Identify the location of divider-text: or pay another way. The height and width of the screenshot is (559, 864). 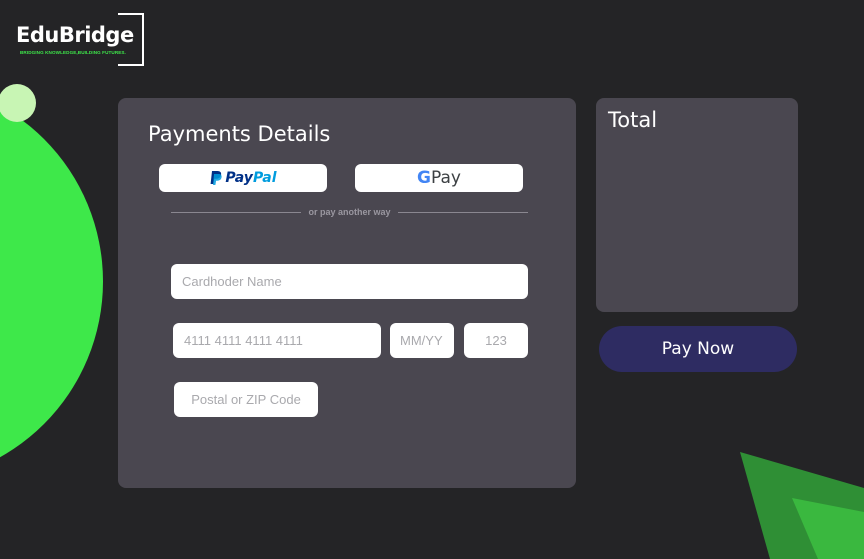
(349, 212).